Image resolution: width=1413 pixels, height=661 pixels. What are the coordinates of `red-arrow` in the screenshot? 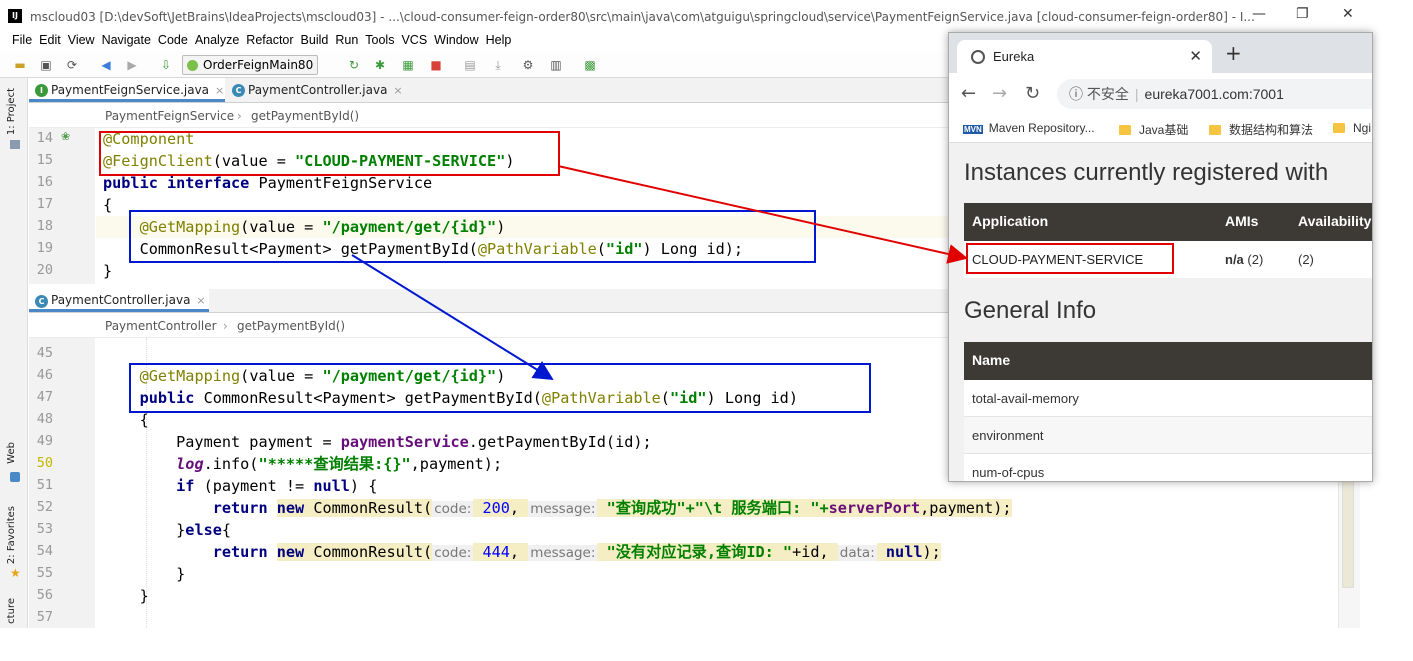 It's located at (762, 214).